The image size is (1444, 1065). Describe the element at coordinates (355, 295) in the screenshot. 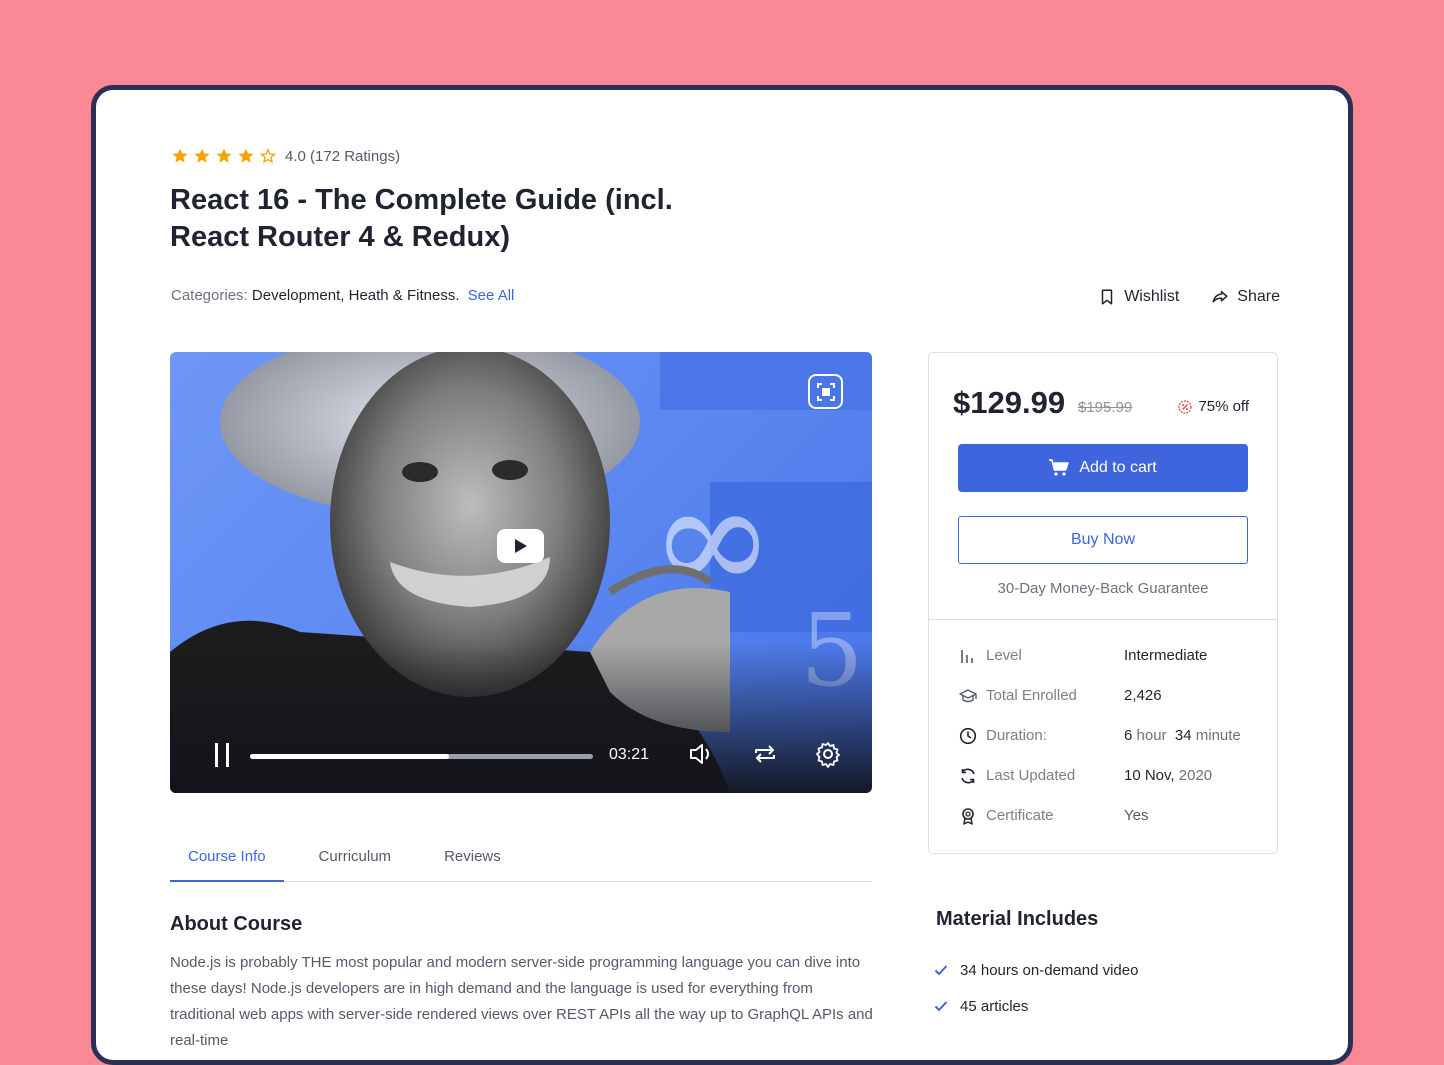

I see `categories-values: Development, Heath & Fitness.` at that location.